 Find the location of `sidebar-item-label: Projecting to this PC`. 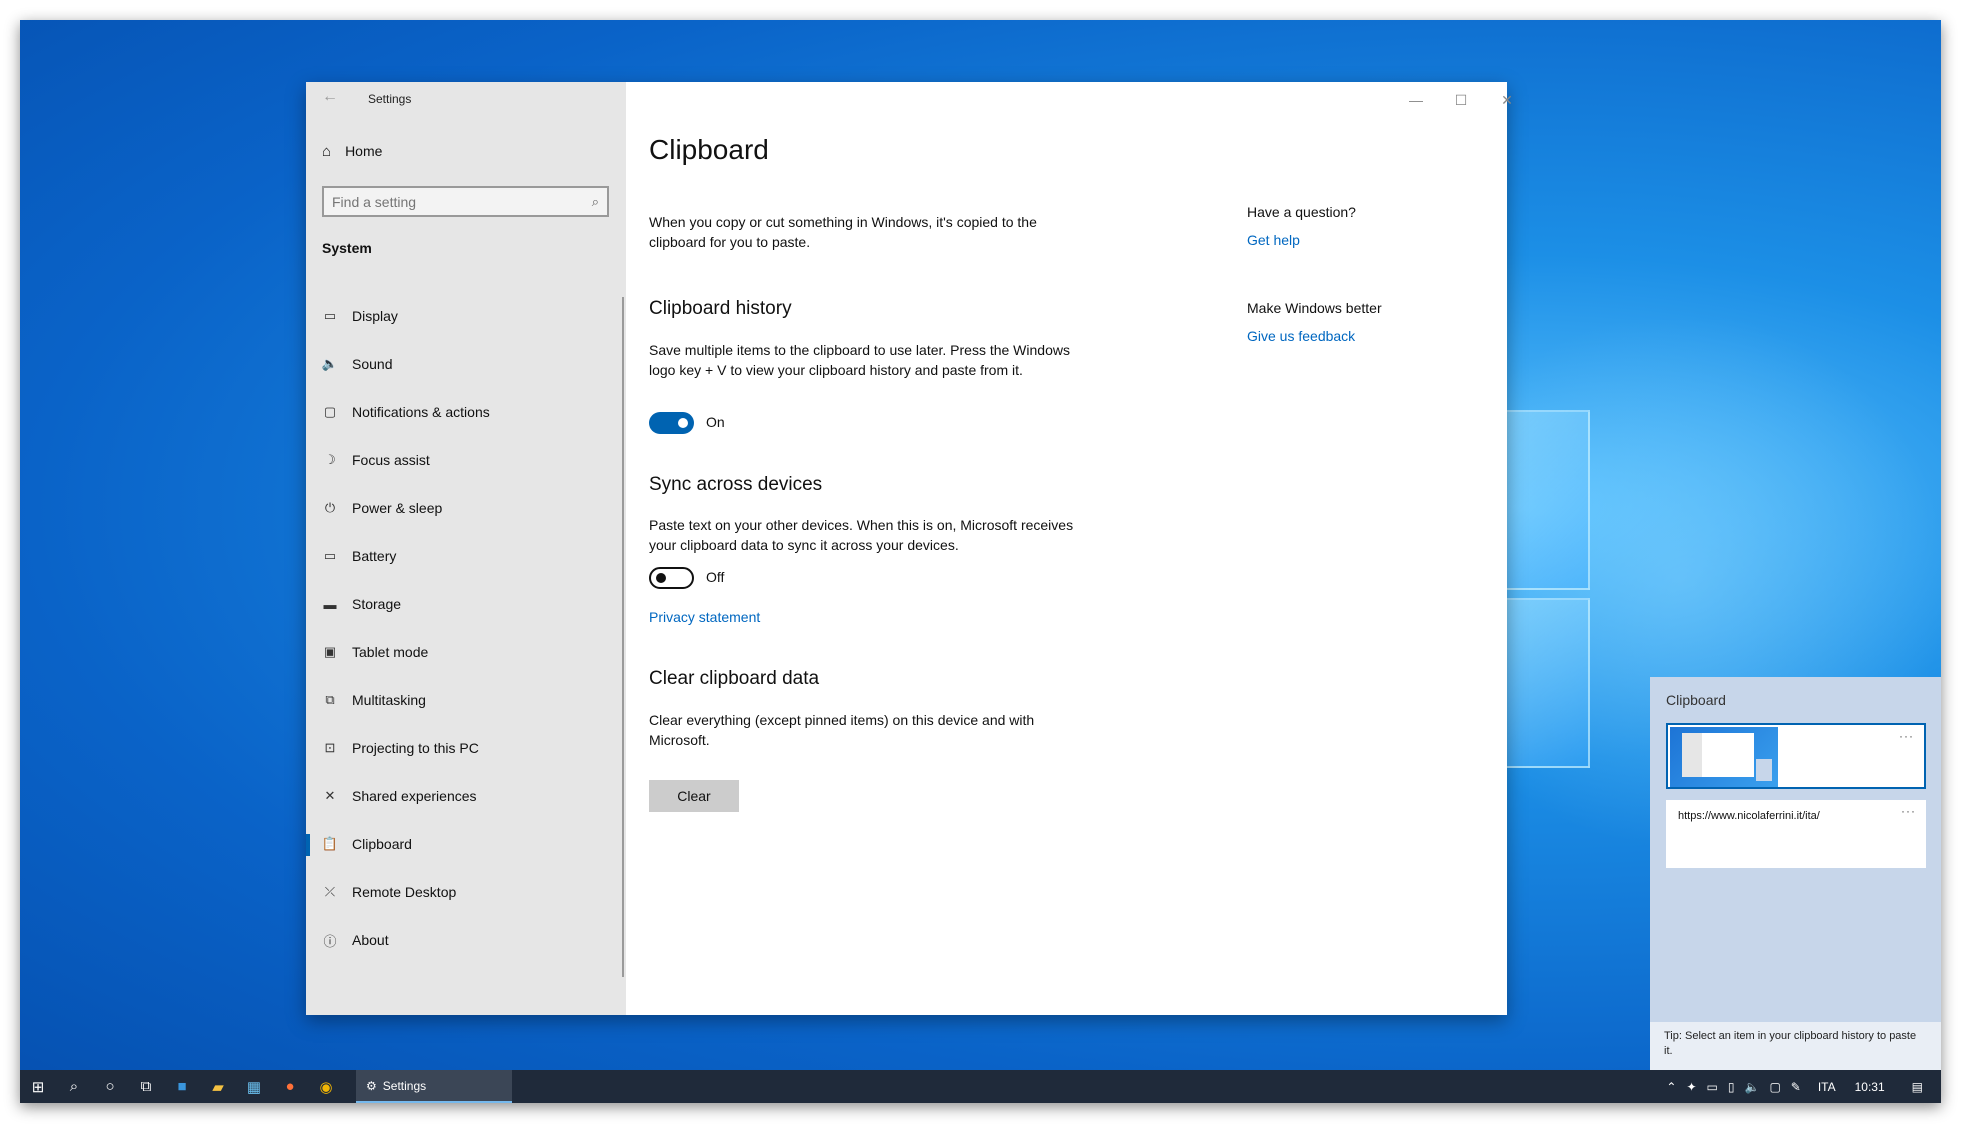

sidebar-item-label: Projecting to this PC is located at coordinates (415, 748).